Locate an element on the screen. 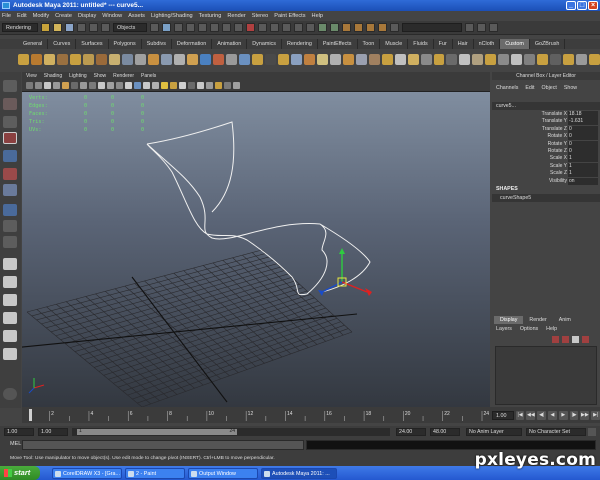  select-joints-icon is located at coordinates (166, 27).